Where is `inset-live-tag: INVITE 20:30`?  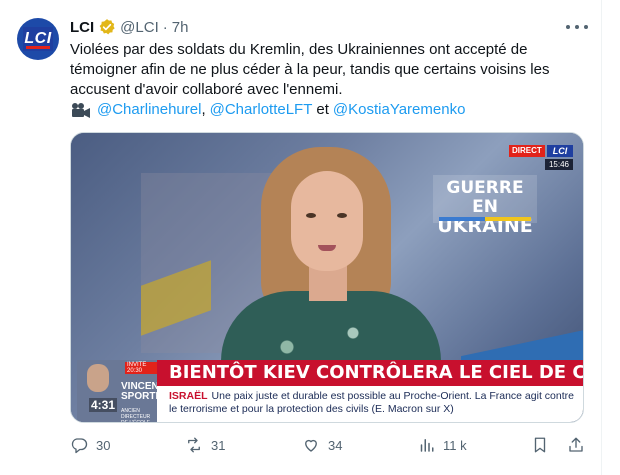 inset-live-tag: INVITE 20:30 is located at coordinates (141, 368).